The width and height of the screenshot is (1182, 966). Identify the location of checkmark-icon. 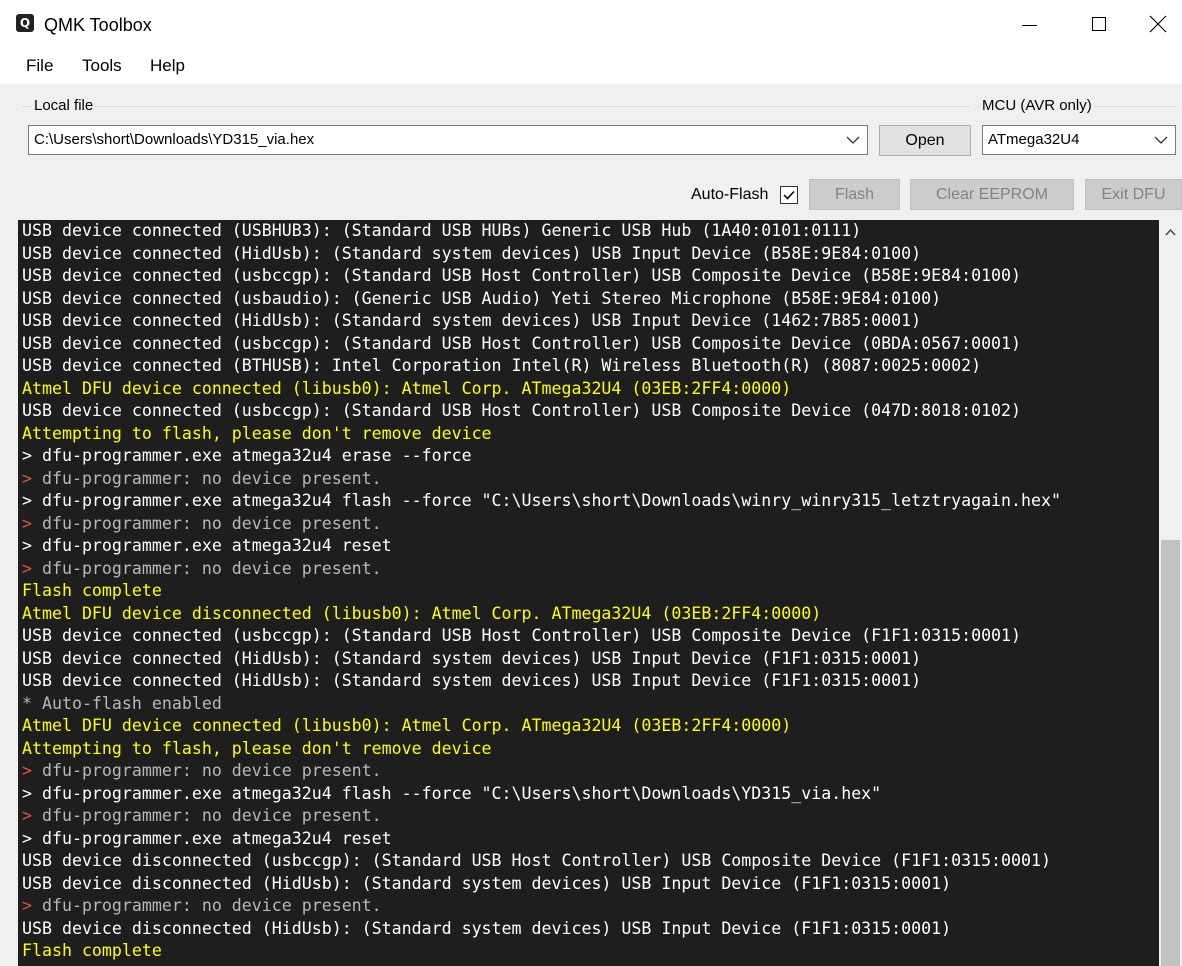
(789, 195).